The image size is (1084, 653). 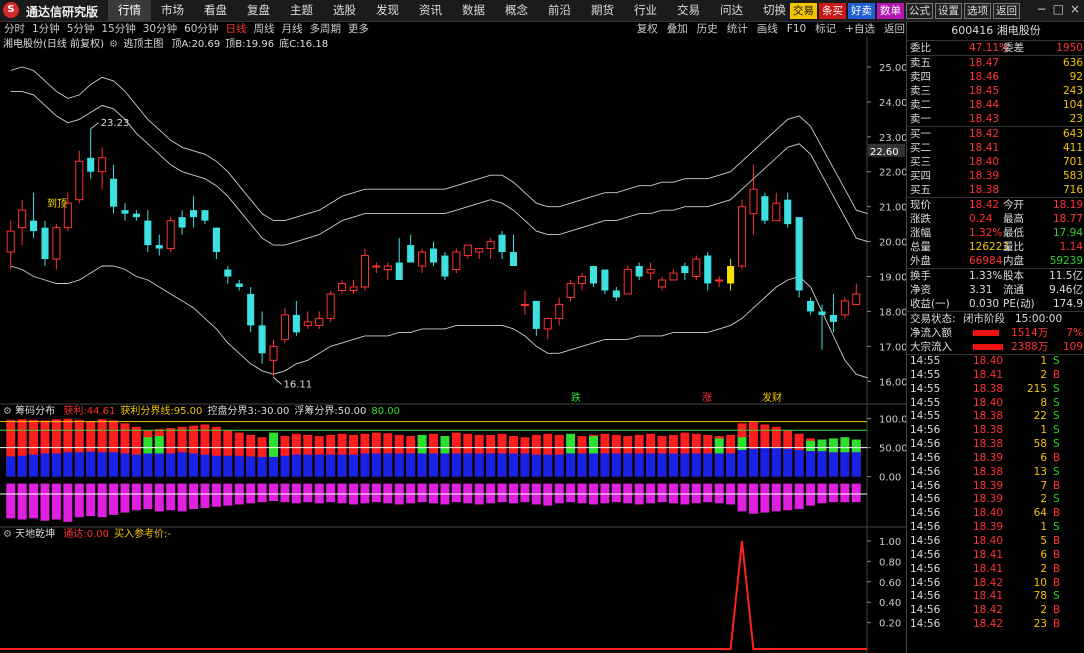 I want to click on menu-item: 行业, so click(x=645, y=10).